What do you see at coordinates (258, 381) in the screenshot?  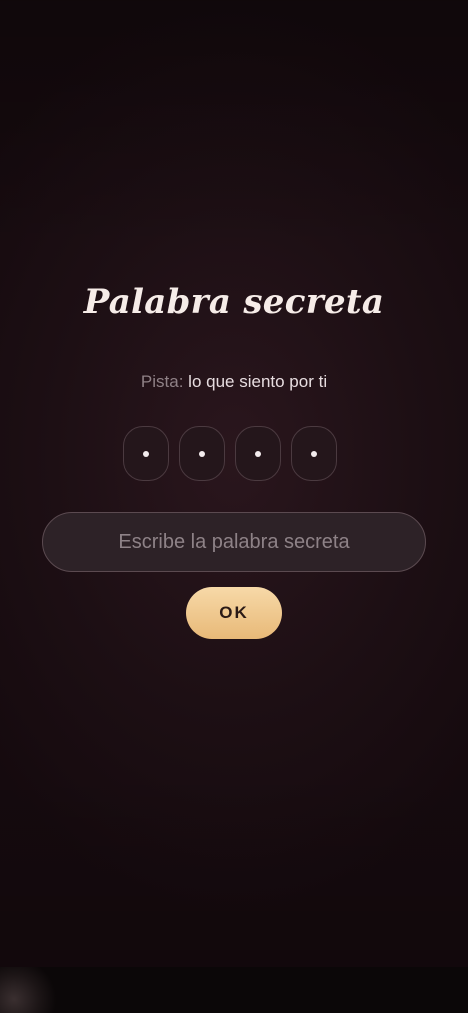 I see `hint-text: lo que siento por ti` at bounding box center [258, 381].